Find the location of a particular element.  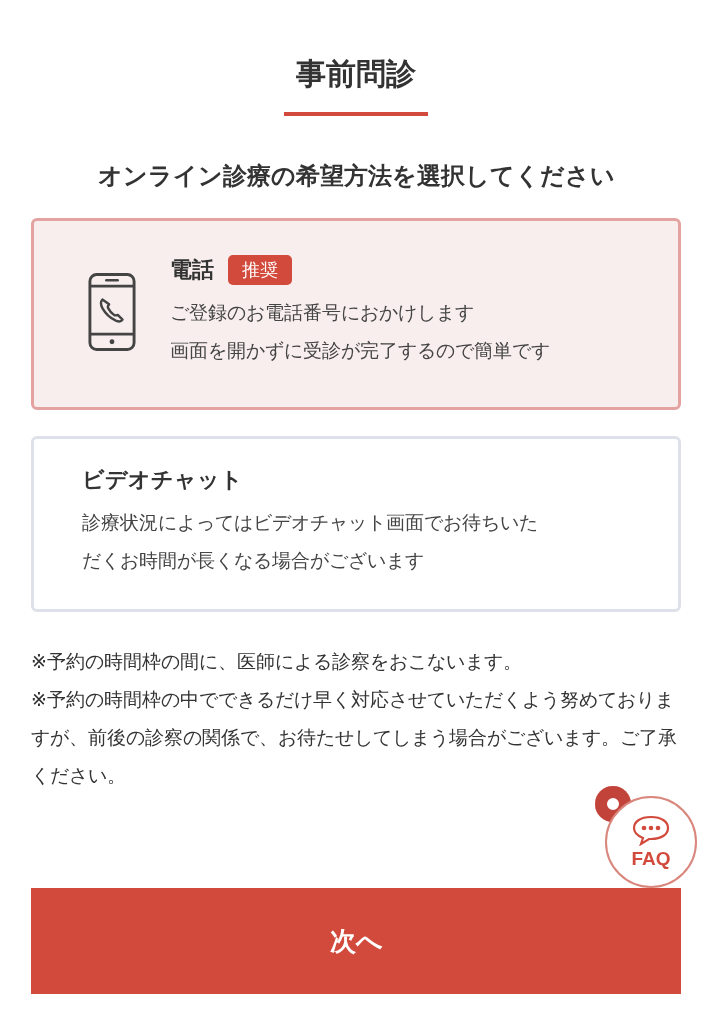

recommended-badge: 推奨 is located at coordinates (260, 270).